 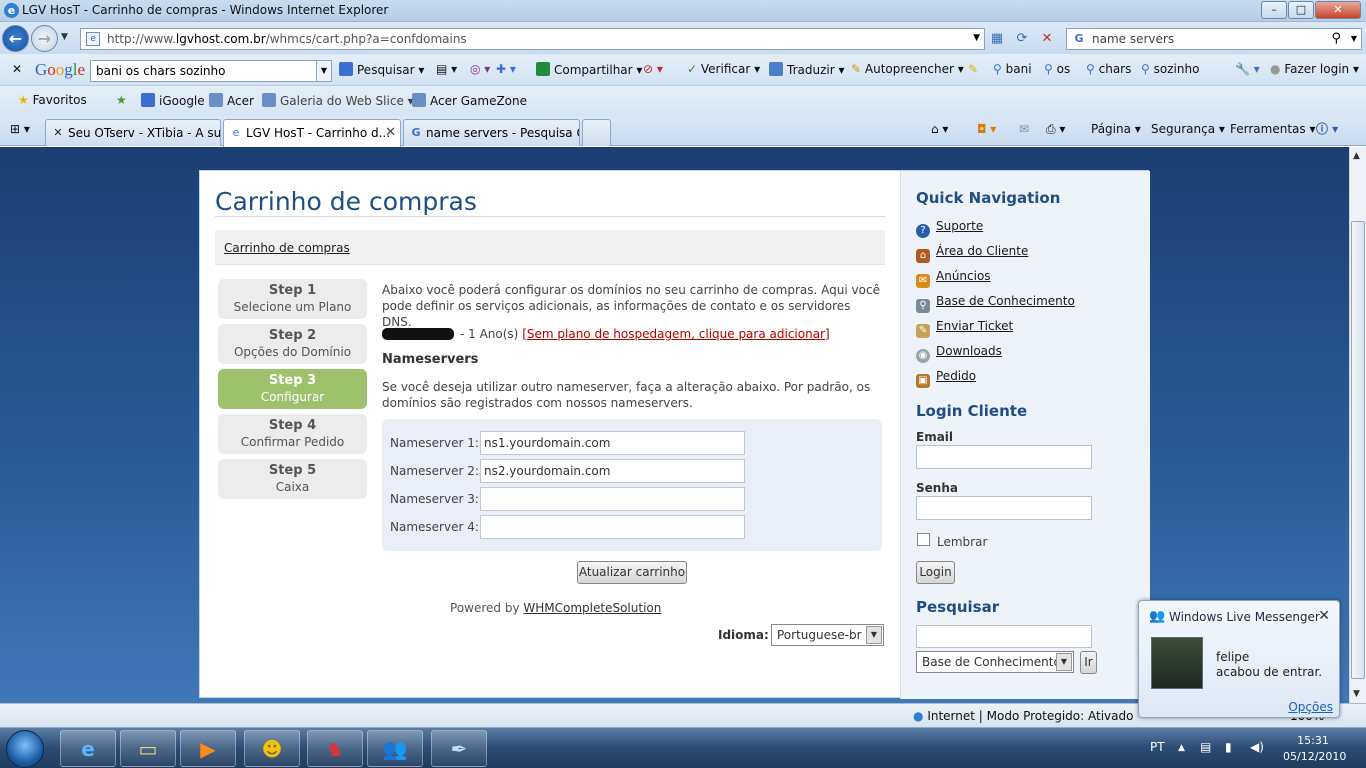 I want to click on taskbar-app-button: ☻, so click(x=272, y=748).